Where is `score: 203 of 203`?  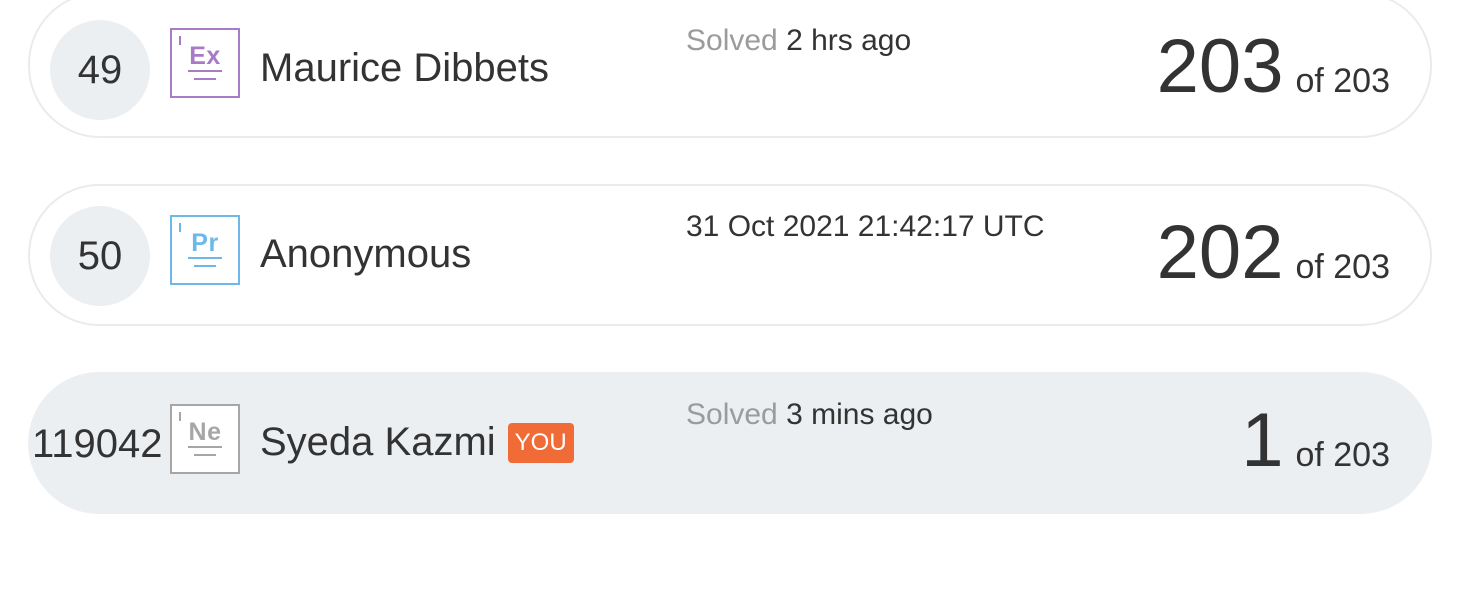 score: 203 of 203 is located at coordinates (1273, 67).